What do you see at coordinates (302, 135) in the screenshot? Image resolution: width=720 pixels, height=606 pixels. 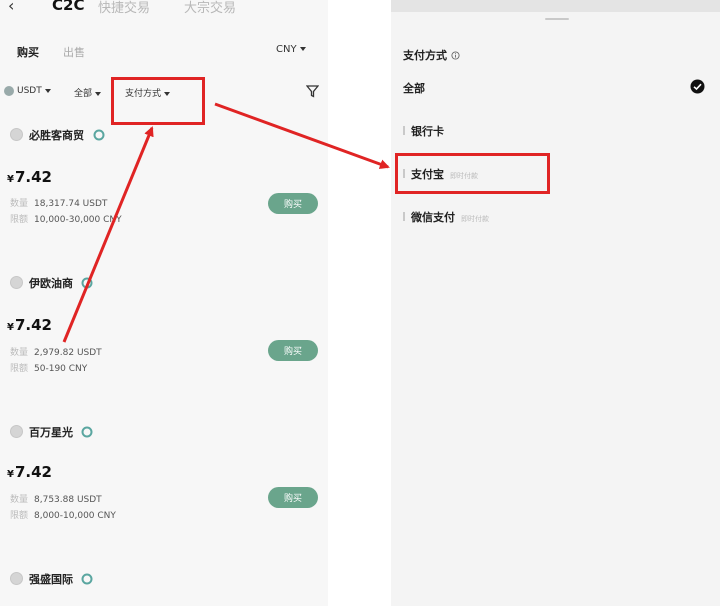 I see `arrow-to-alipay` at bounding box center [302, 135].